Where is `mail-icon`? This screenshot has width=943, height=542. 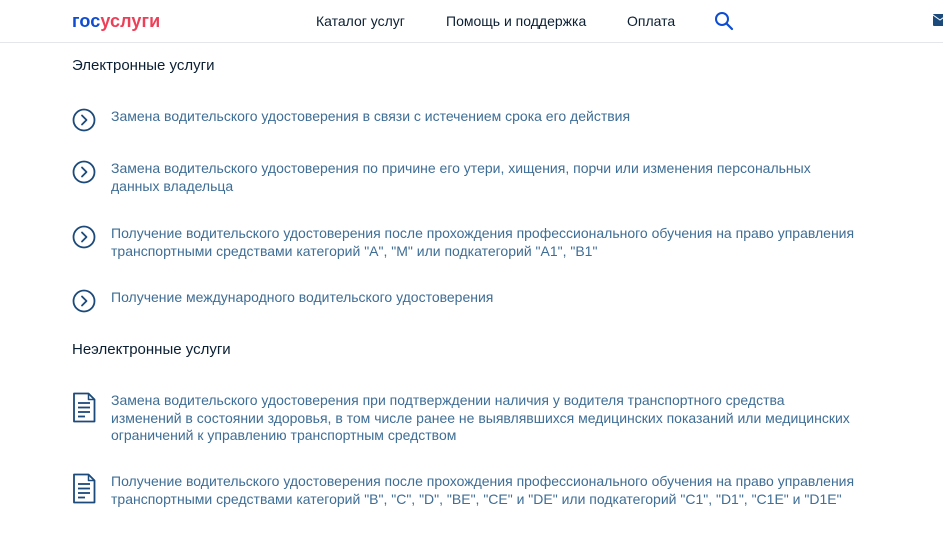 mail-icon is located at coordinates (938, 20).